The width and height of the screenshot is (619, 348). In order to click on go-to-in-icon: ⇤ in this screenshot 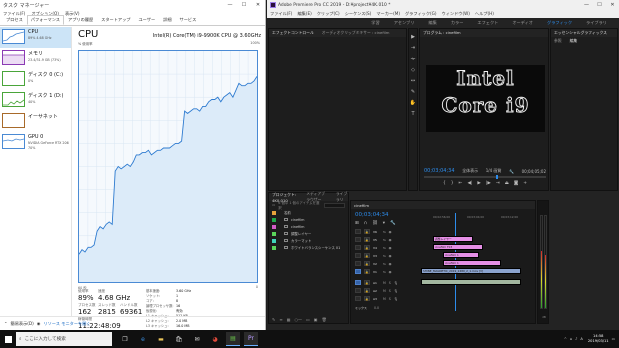, I will do `click(461, 183)`.